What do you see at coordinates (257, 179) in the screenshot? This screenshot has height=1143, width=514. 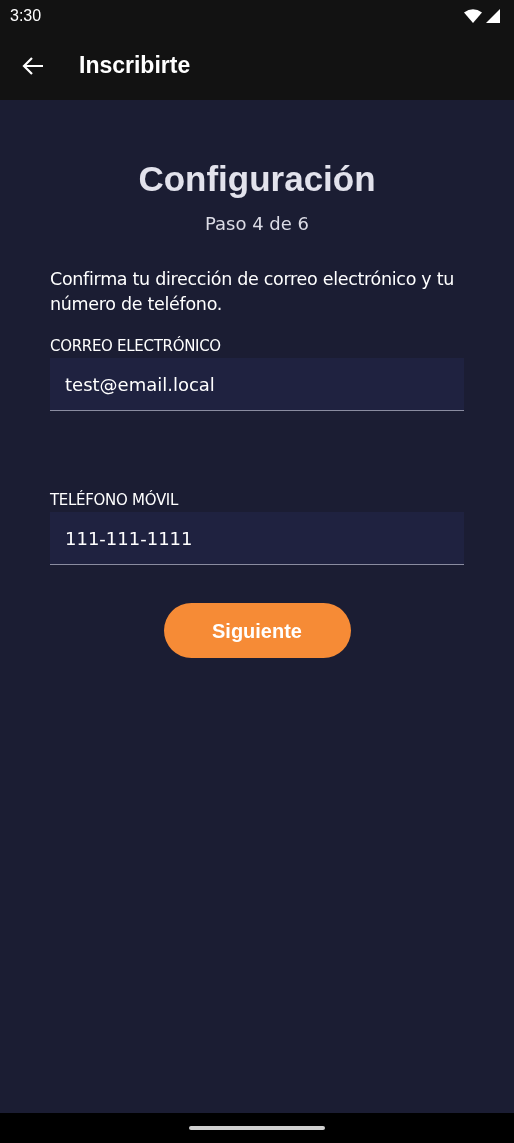 I see `page-heading: Configuración` at bounding box center [257, 179].